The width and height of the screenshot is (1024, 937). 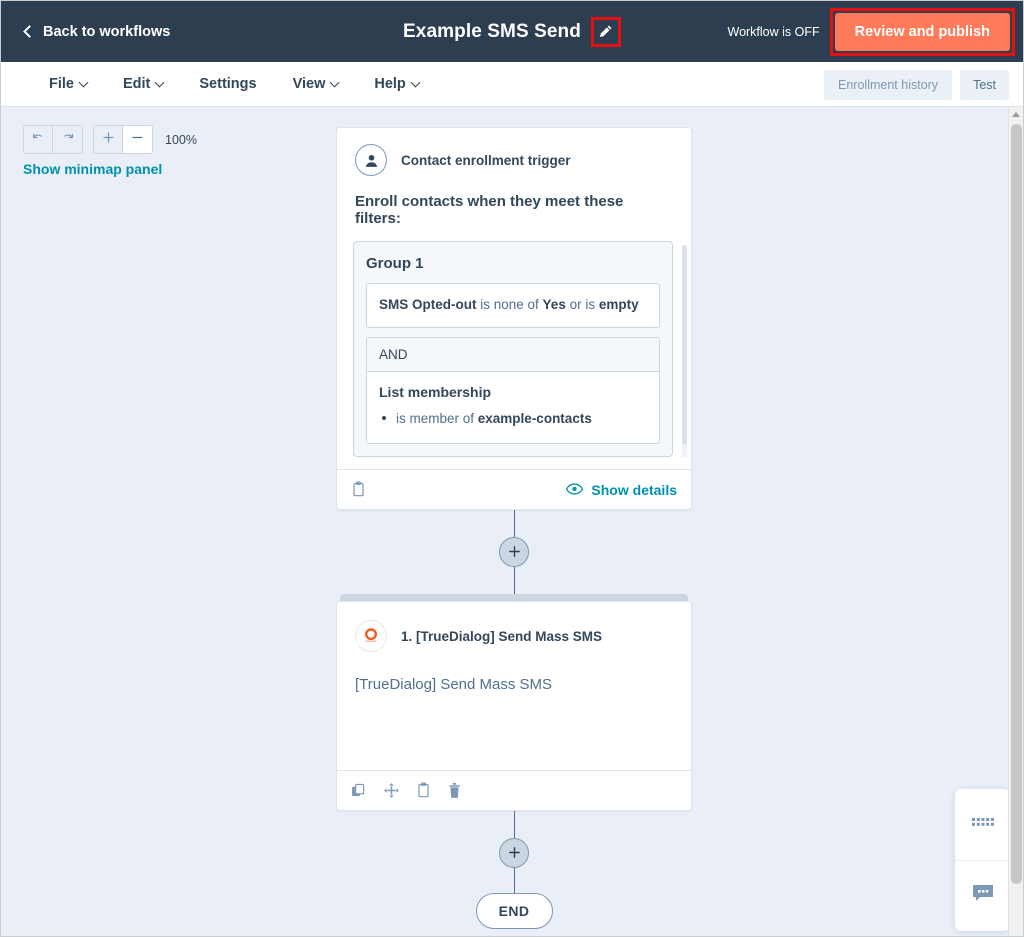 What do you see at coordinates (371, 636) in the screenshot?
I see `truedialog-logo-icon` at bounding box center [371, 636].